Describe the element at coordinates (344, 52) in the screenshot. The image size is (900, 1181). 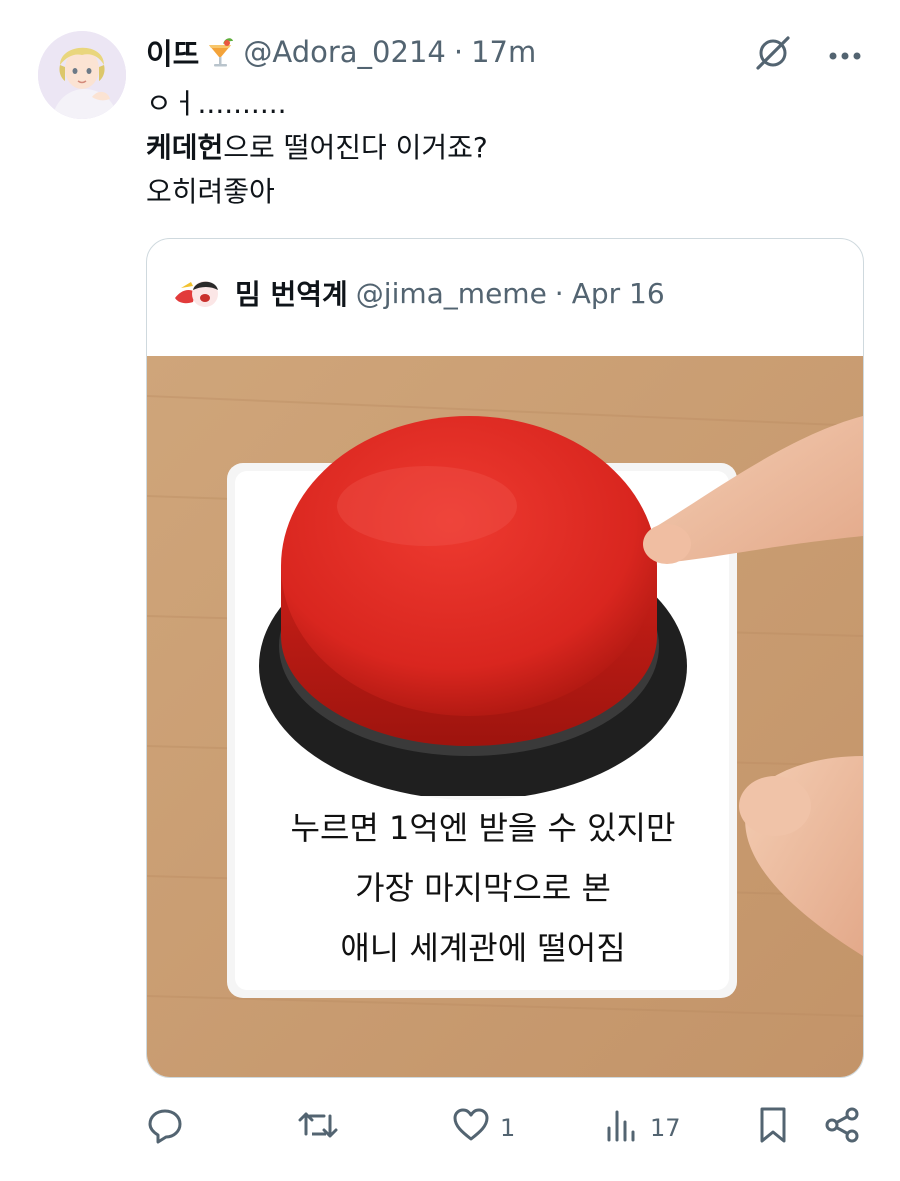
I see `author-handle: @Adora_0214` at that location.